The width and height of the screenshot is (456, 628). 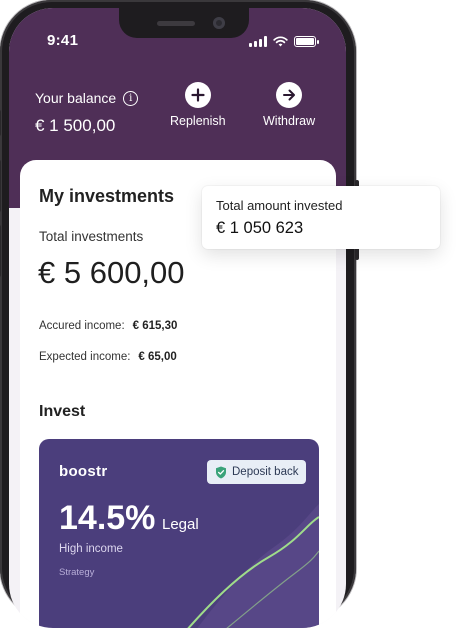 I want to click on brand-logo: boostr, so click(x=83, y=471).